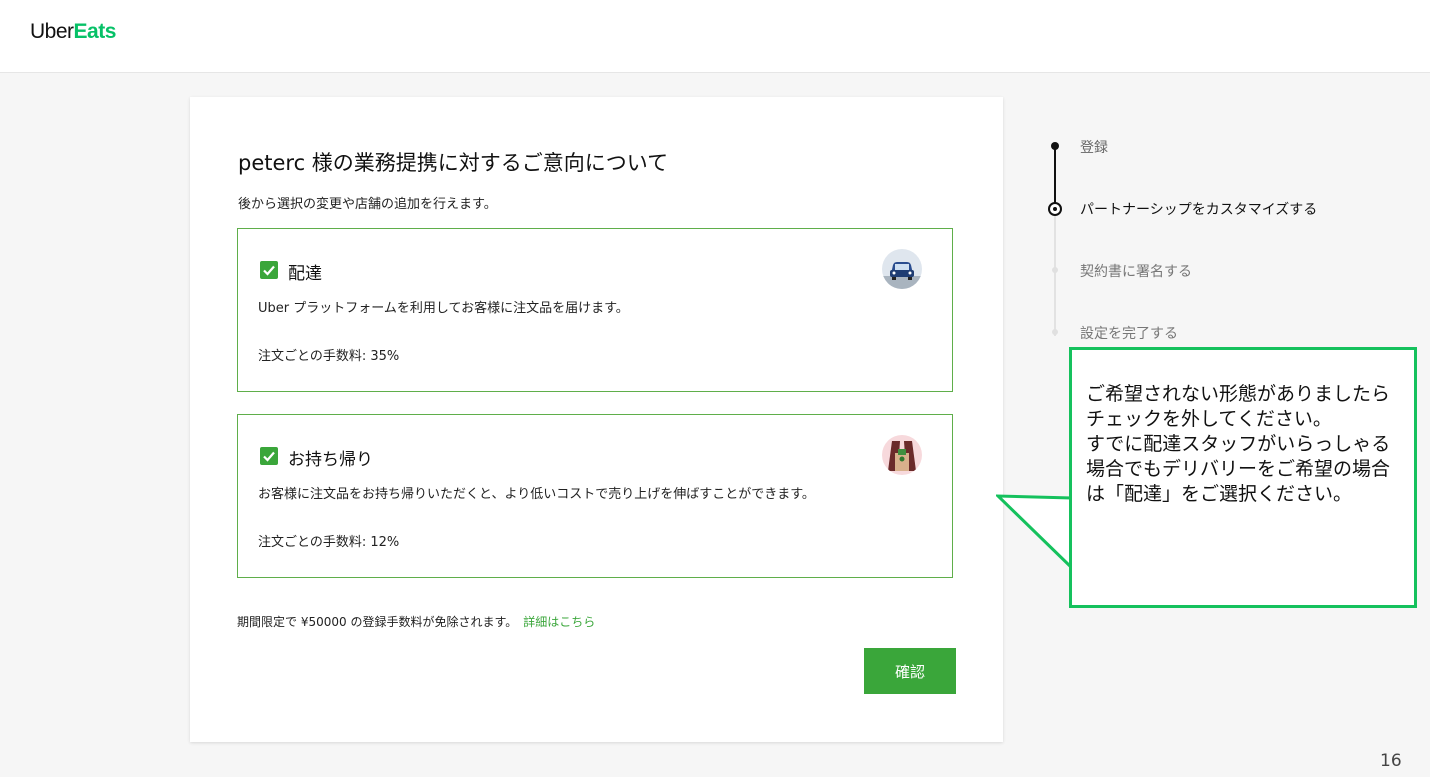 Image resolution: width=1430 pixels, height=777 pixels. I want to click on pickup-fee: 注文ごとの手数料: 12%, so click(329, 542).